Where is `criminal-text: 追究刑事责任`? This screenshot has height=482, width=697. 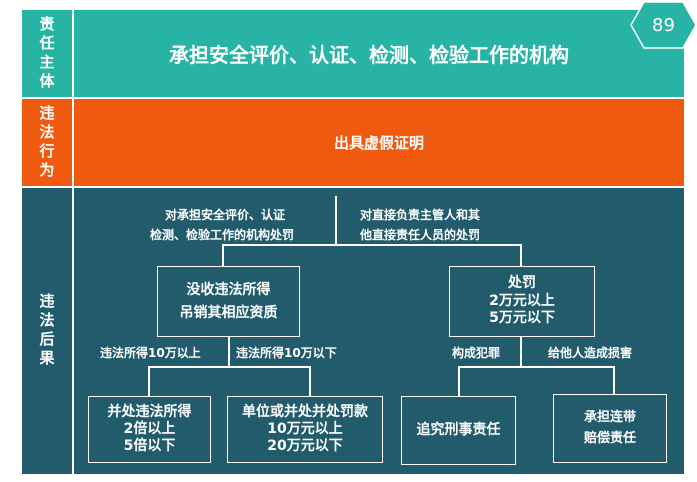
criminal-text: 追究刑事责任 is located at coordinates (458, 430).